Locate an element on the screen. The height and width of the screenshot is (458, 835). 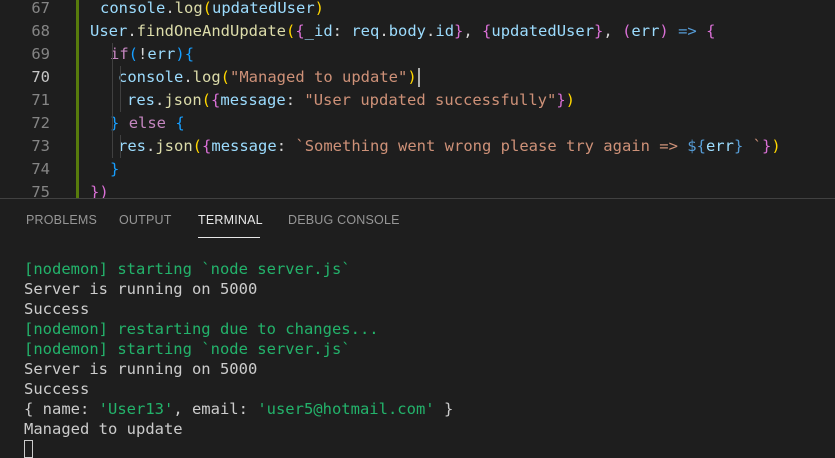
code-token: _id is located at coordinates (318, 31).